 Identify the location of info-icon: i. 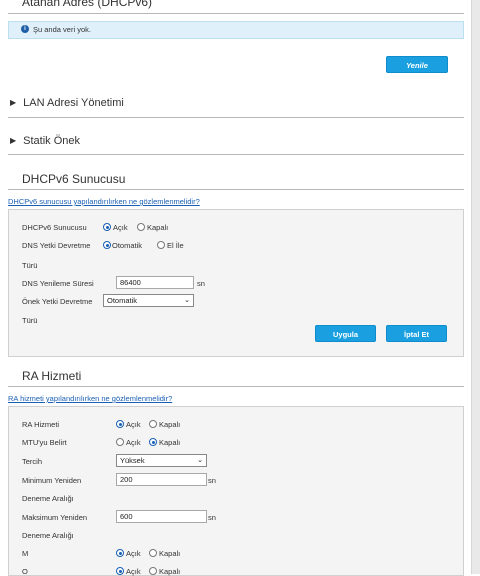
(25, 29).